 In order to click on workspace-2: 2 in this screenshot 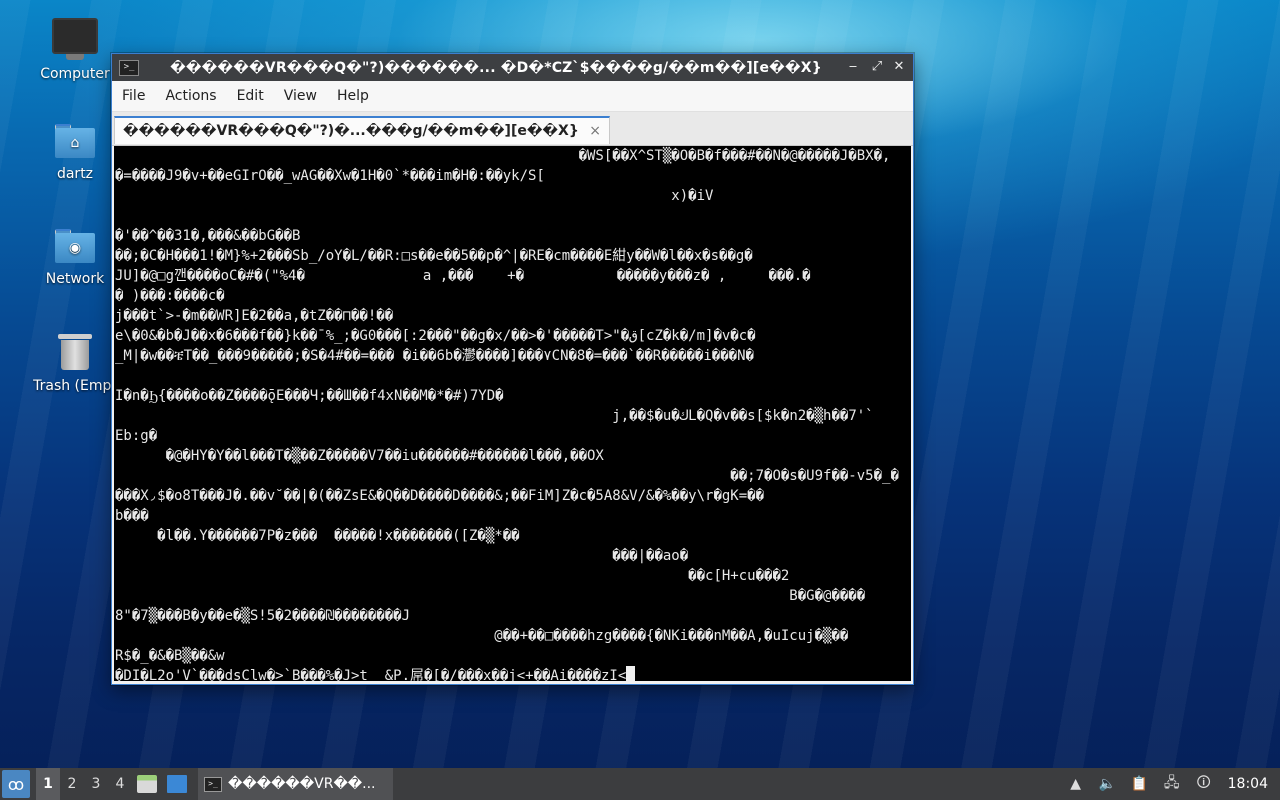, I will do `click(72, 784)`.